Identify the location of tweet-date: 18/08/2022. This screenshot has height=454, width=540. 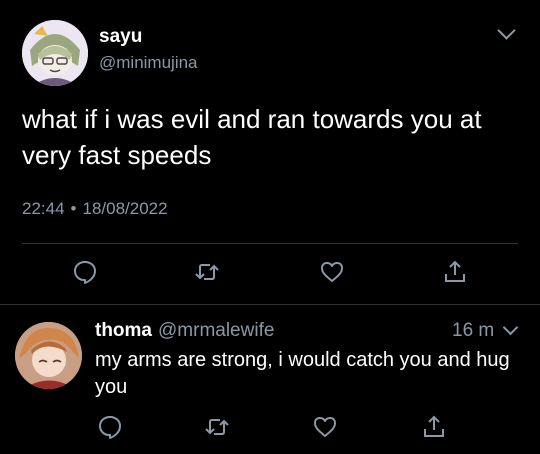
(125, 208).